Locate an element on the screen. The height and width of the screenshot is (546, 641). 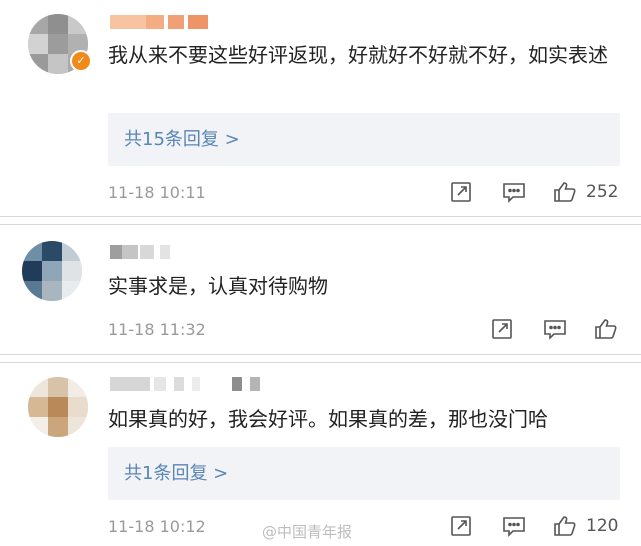
comment-time: 11-18 10:11 is located at coordinates (157, 192).